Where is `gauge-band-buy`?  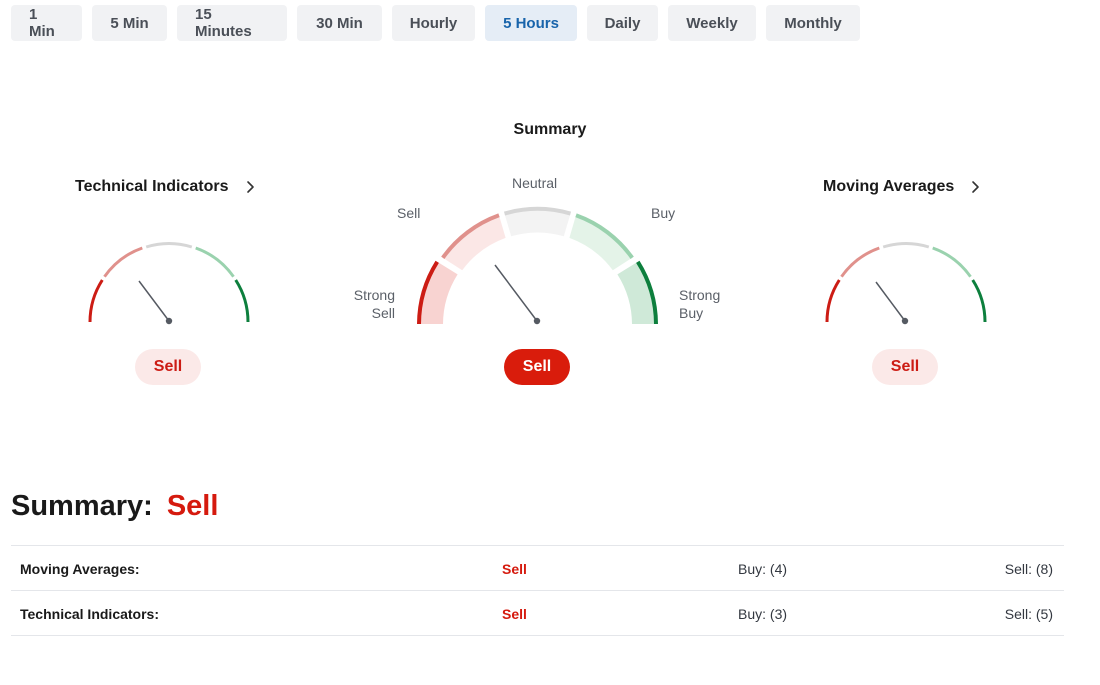 gauge-band-buy is located at coordinates (601, 243).